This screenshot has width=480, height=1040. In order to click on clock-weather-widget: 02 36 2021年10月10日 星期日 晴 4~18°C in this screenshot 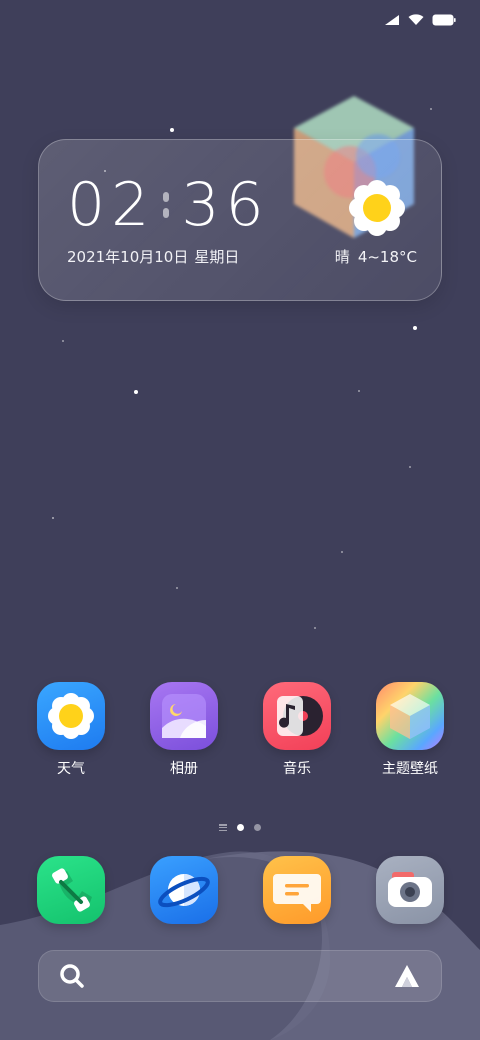, I will do `click(240, 220)`.